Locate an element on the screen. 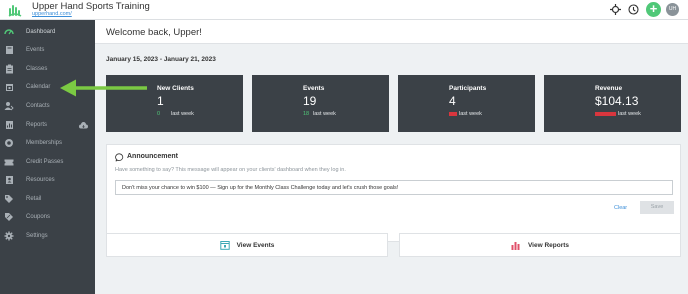 This screenshot has height=294, width=688. dashboard-icon is located at coordinates (9, 32).